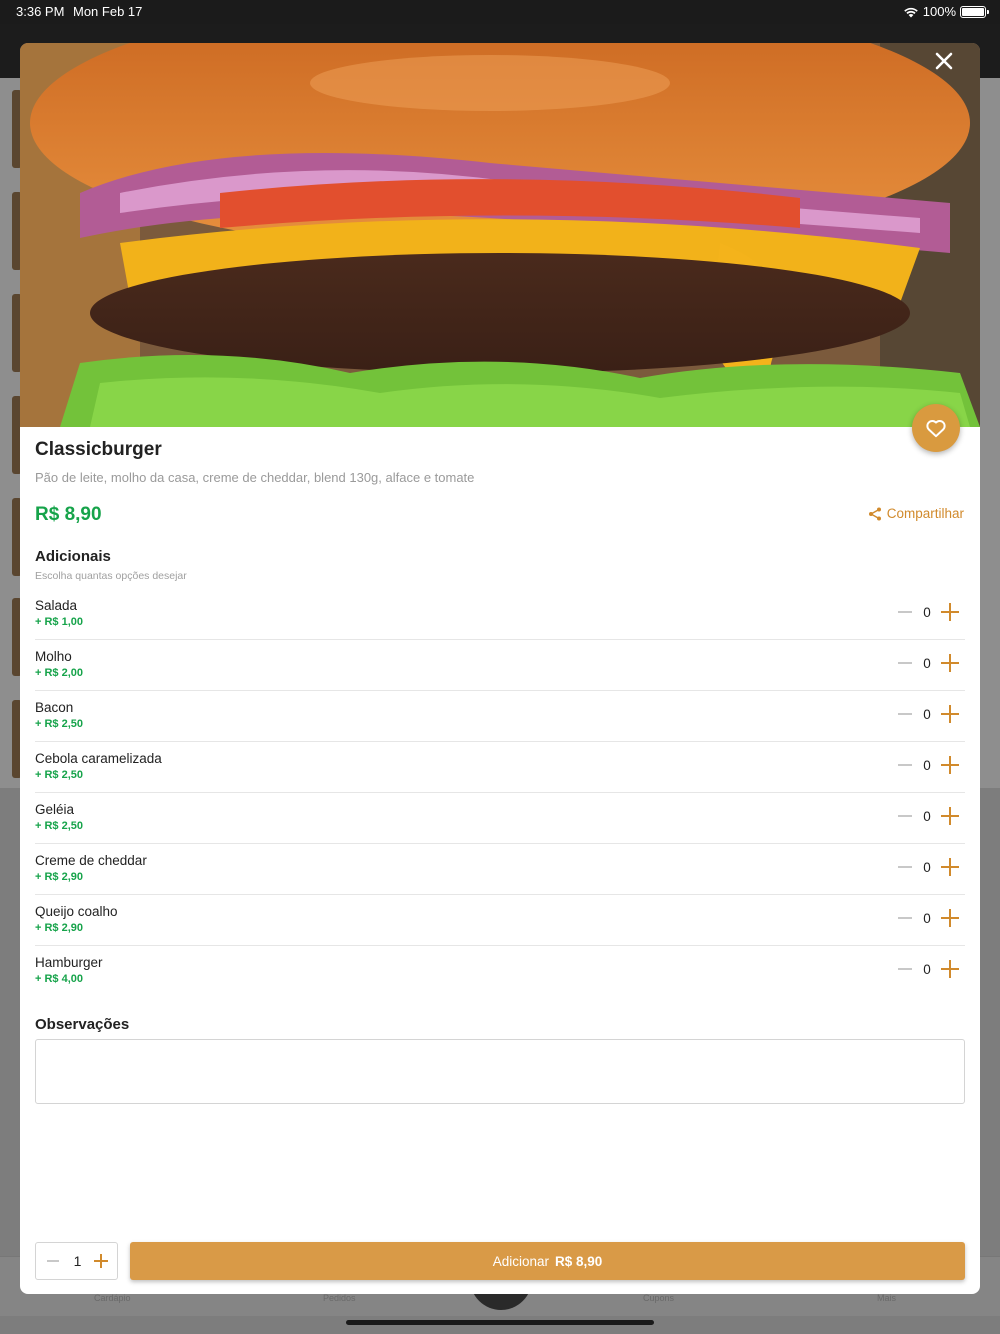 Image resolution: width=1000 pixels, height=1334 pixels. Describe the element at coordinates (76, 911) in the screenshot. I see `addon-name: Queijo coalho` at that location.